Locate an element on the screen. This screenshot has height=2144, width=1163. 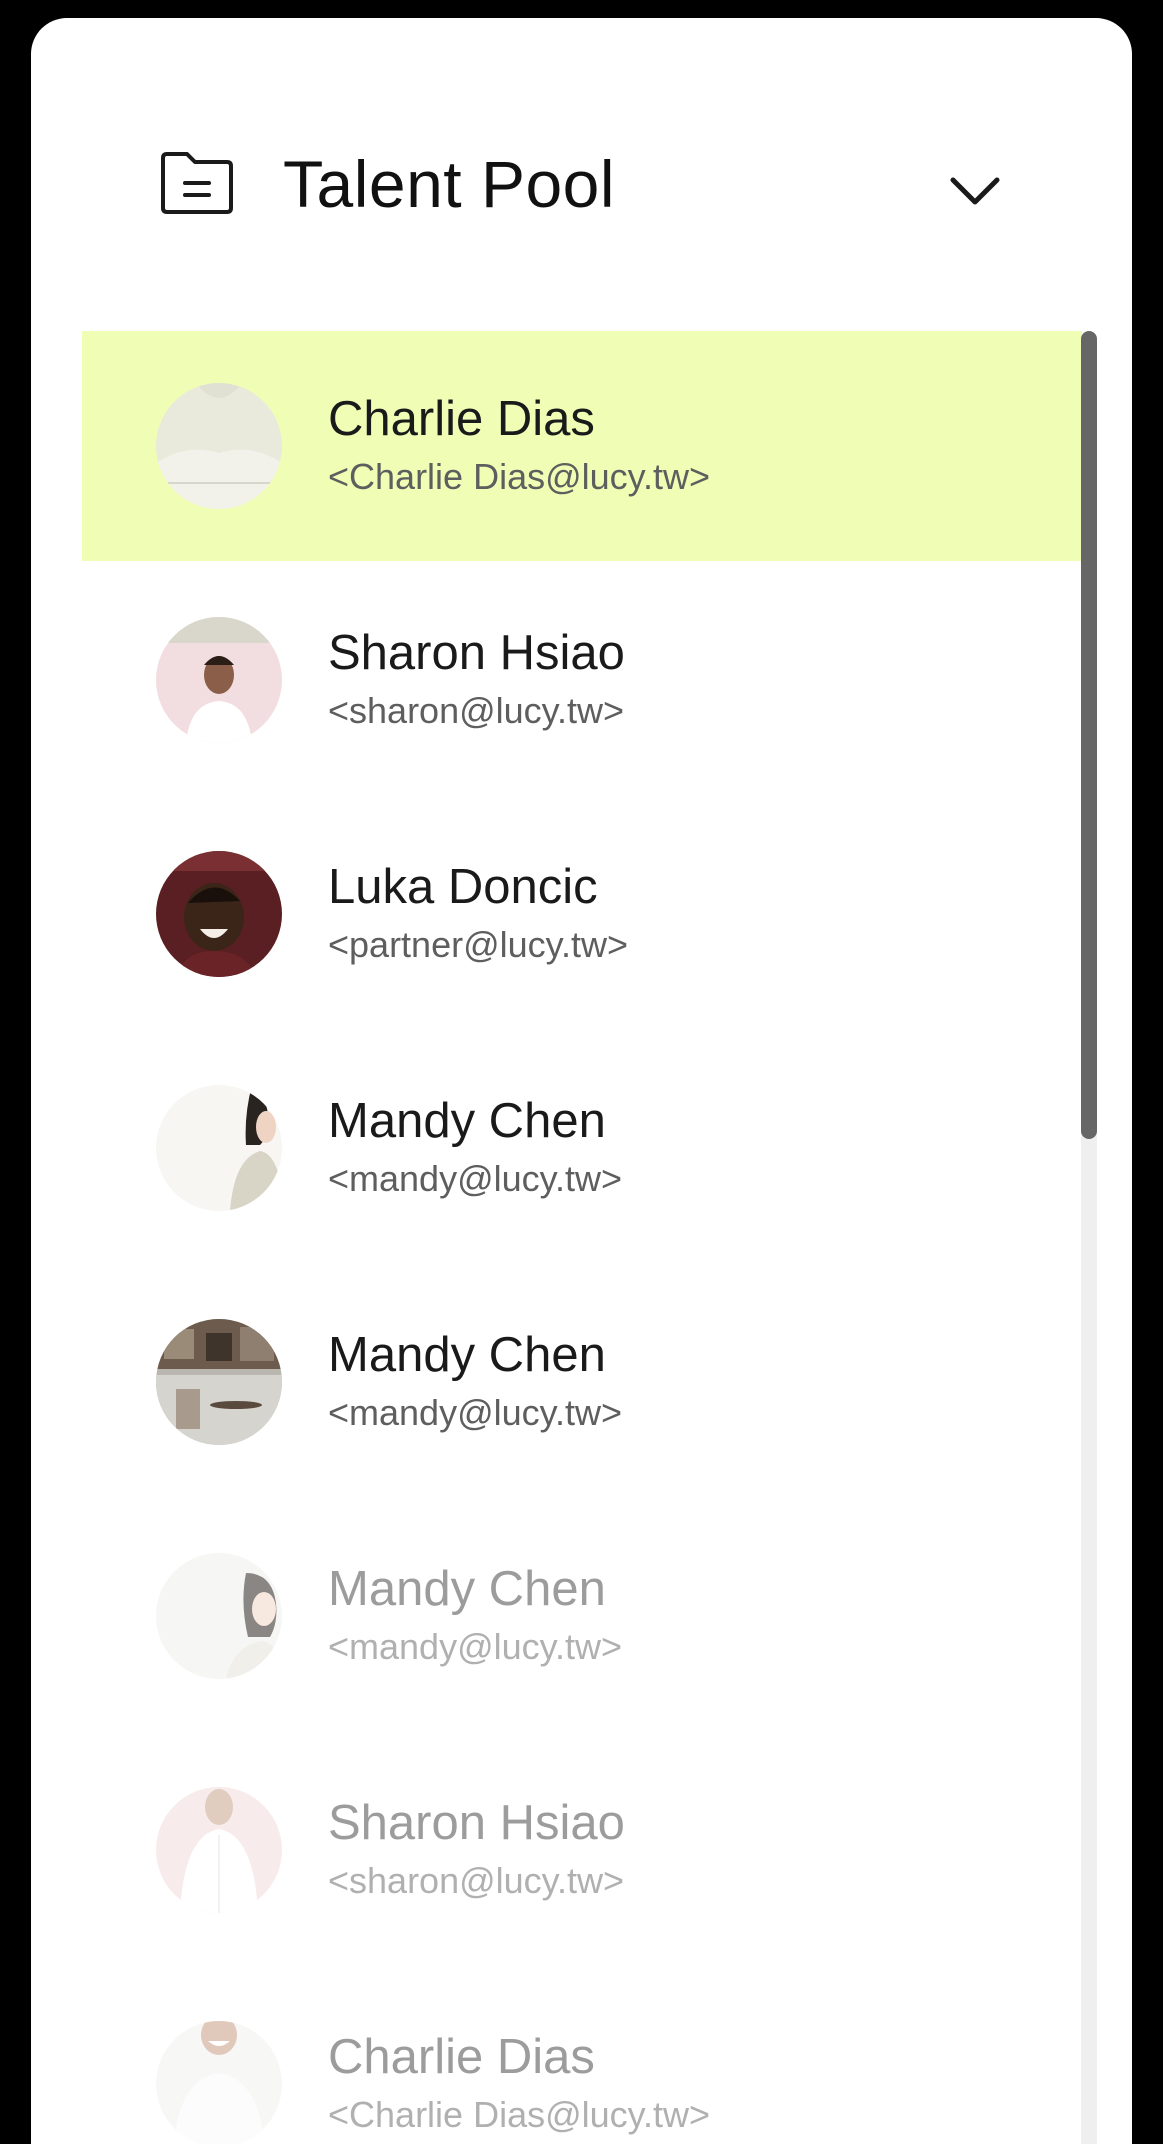
list-item: Luka Doncic <partner@lucy.tw> is located at coordinates (582, 914).